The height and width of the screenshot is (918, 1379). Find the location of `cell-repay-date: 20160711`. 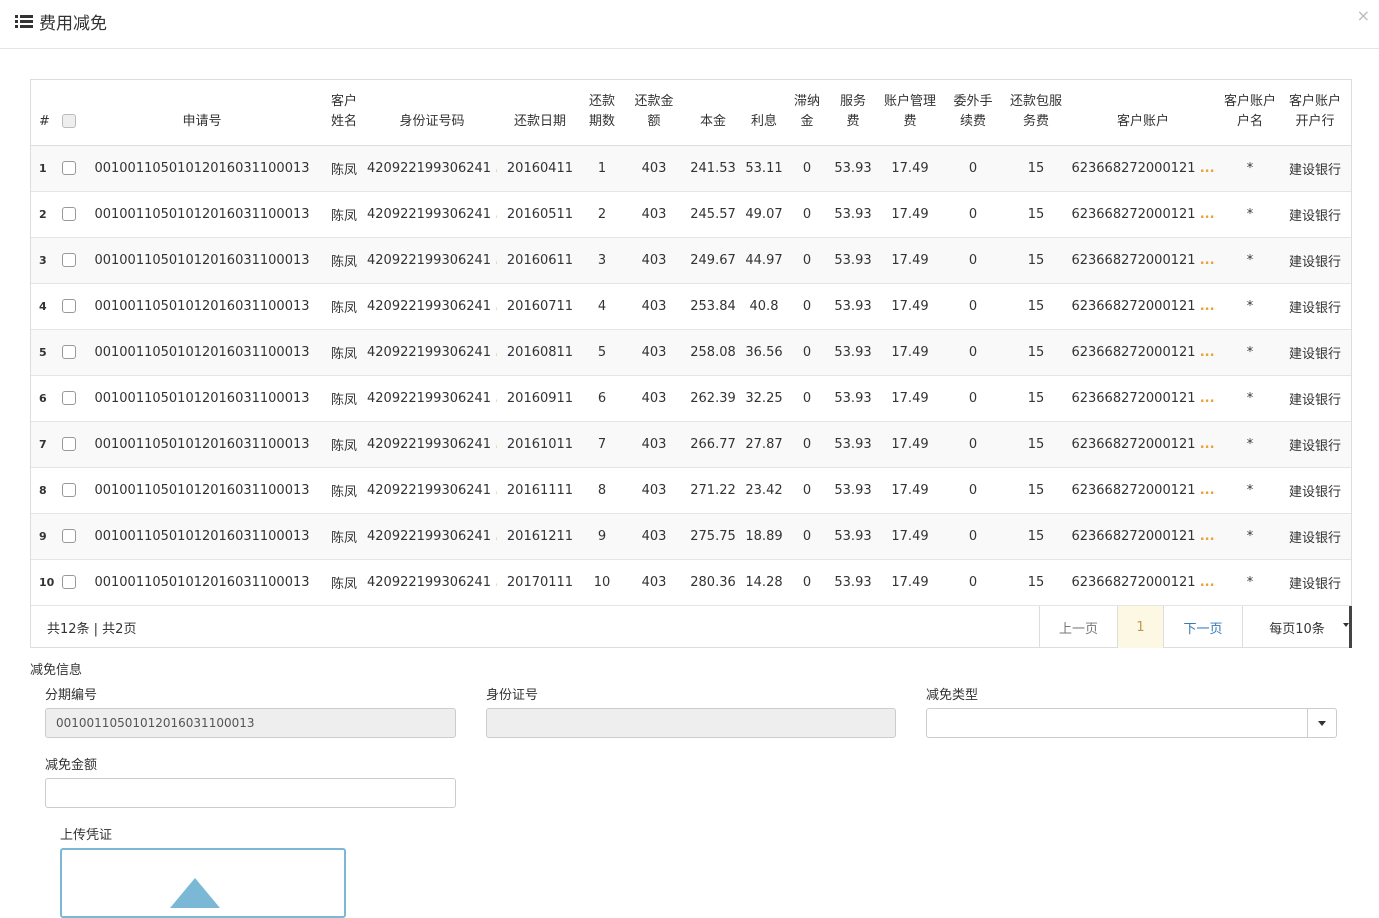

cell-repay-date: 20160711 is located at coordinates (540, 306).